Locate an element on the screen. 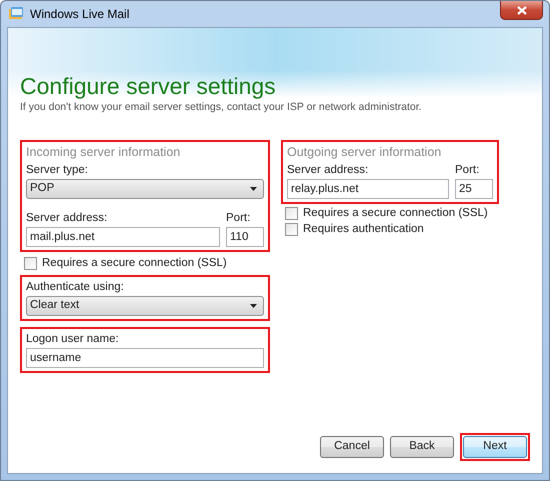  window-title: Windows Live Mail is located at coordinates (80, 14).